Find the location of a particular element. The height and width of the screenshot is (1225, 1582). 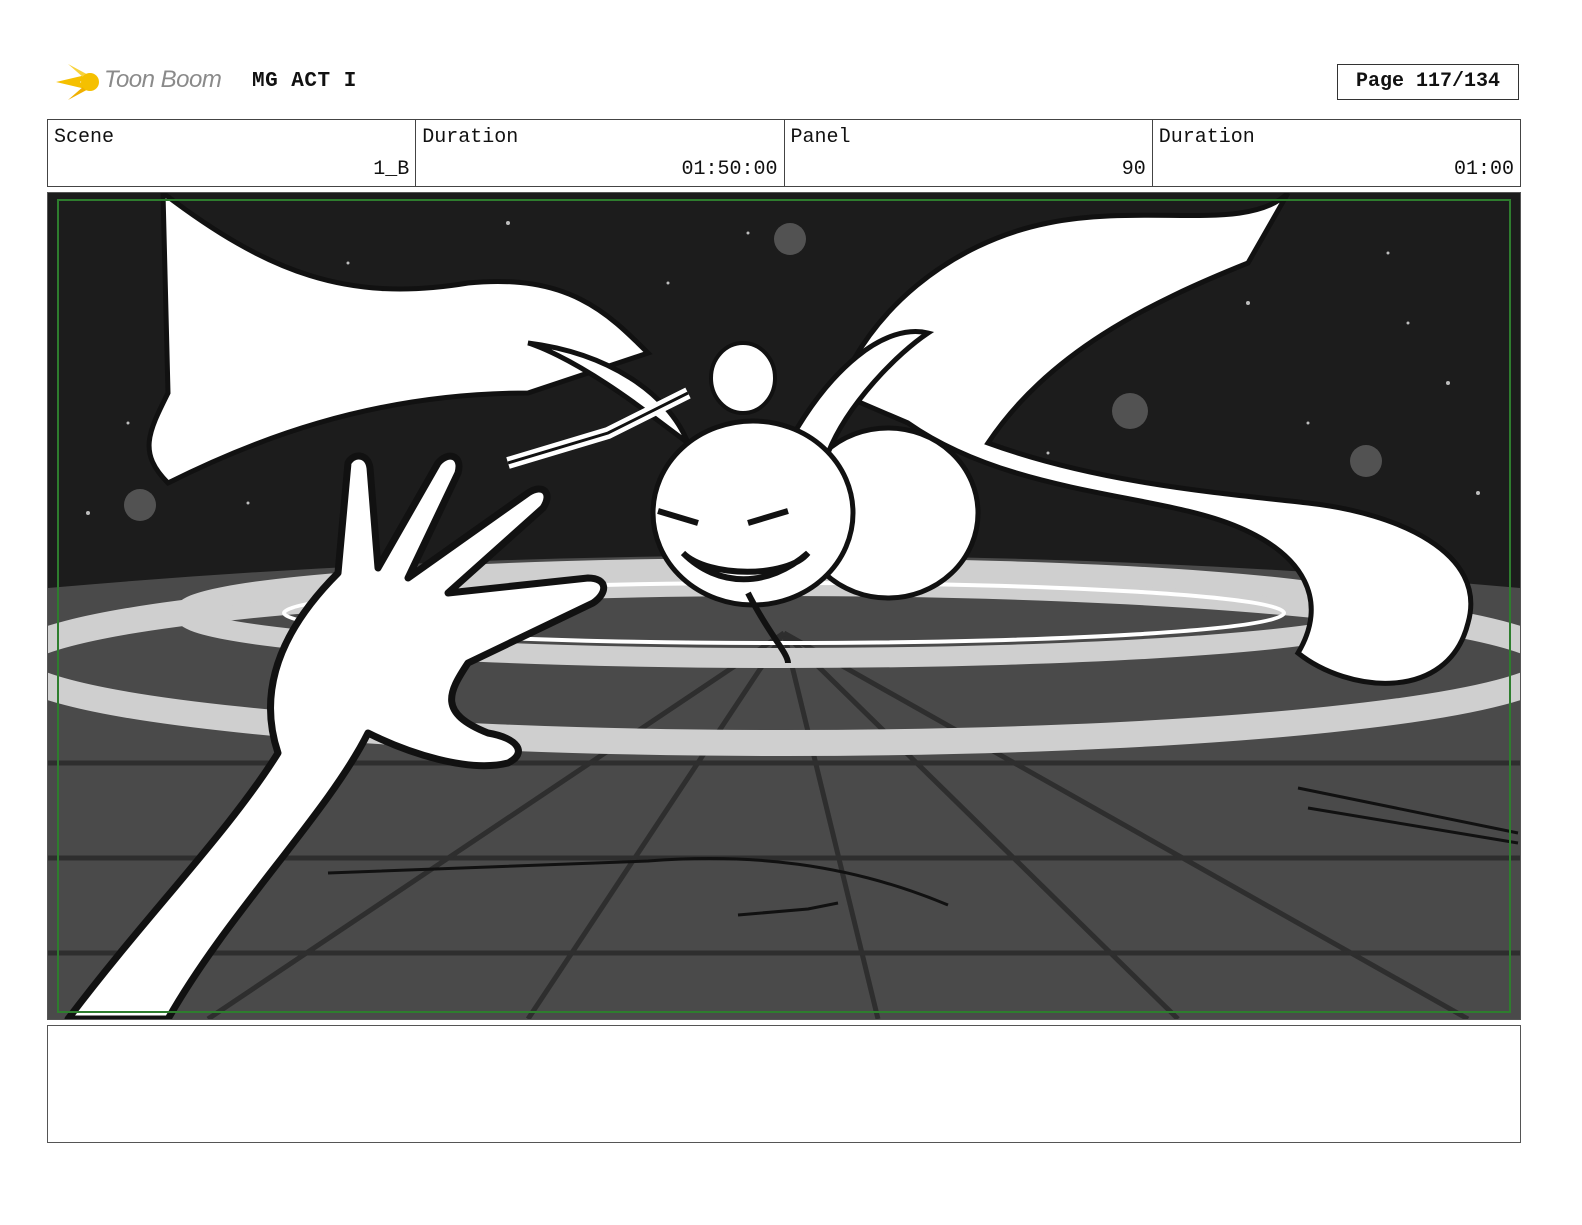

panel-value: 90 is located at coordinates (1133, 169).